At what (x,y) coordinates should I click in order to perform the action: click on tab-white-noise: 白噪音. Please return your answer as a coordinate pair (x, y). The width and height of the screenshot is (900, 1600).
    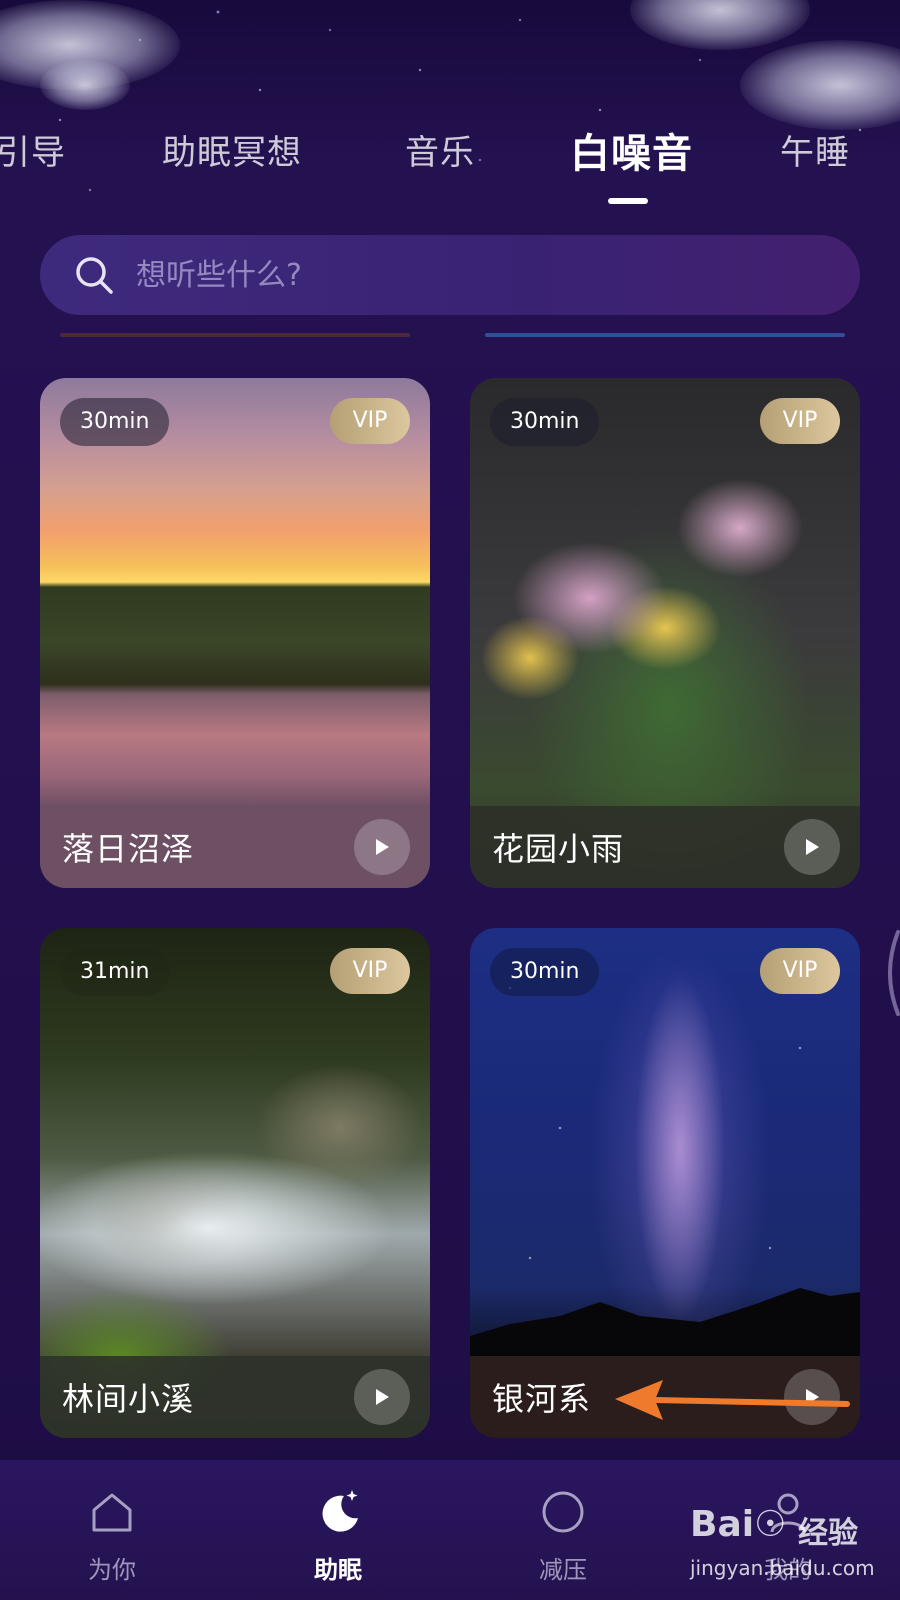
    Looking at the image, I should click on (631, 150).